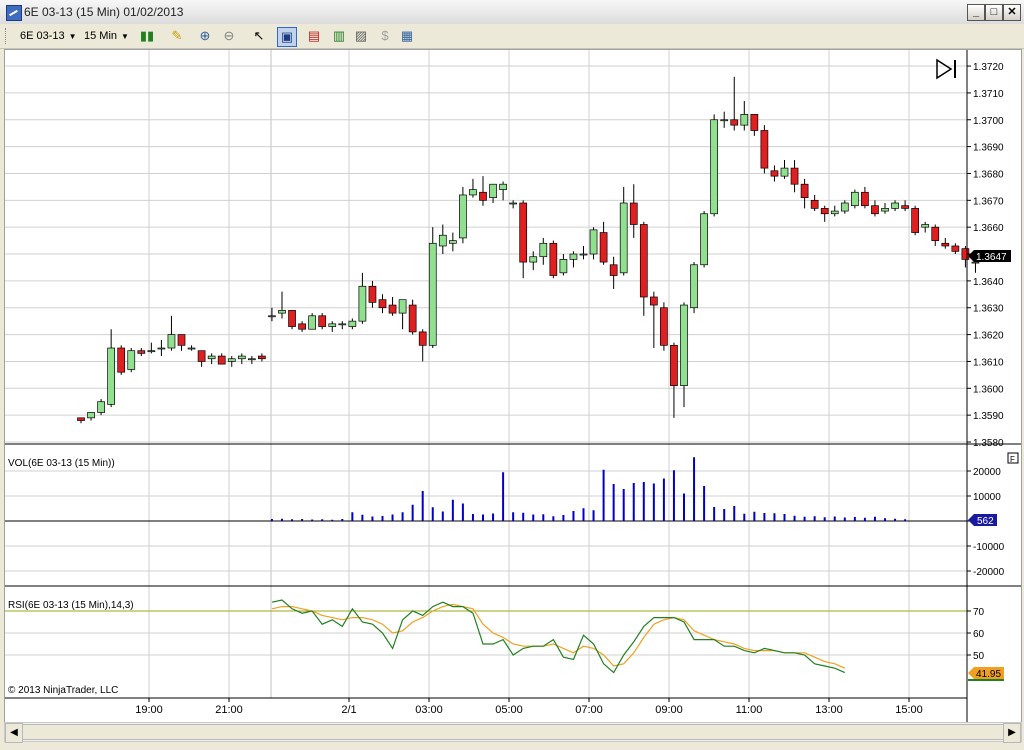 This screenshot has height=750, width=1024. Describe the element at coordinates (147, 36) in the screenshot. I see `candlestick-style-icon: ▮▮` at that location.